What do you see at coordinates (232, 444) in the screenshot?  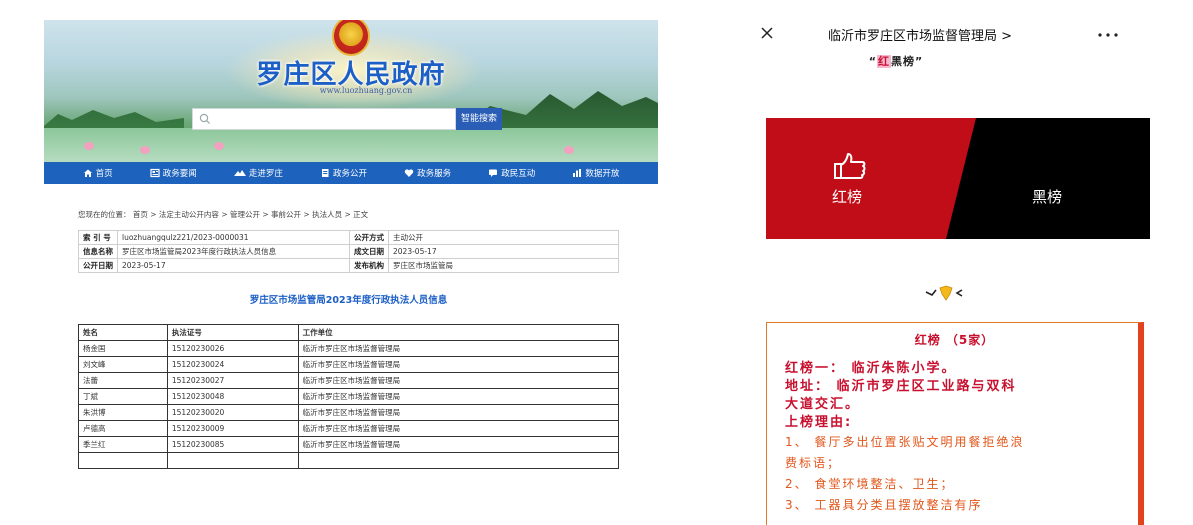 I see `cell-license: 15120230085` at bounding box center [232, 444].